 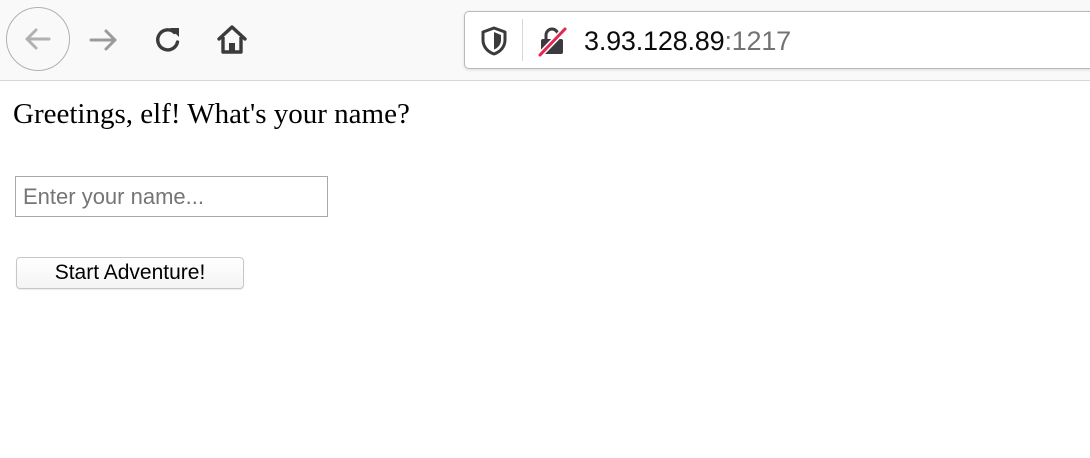 What do you see at coordinates (211, 114) in the screenshot?
I see `greeting-heading: Greetings, elf! What's your name?` at bounding box center [211, 114].